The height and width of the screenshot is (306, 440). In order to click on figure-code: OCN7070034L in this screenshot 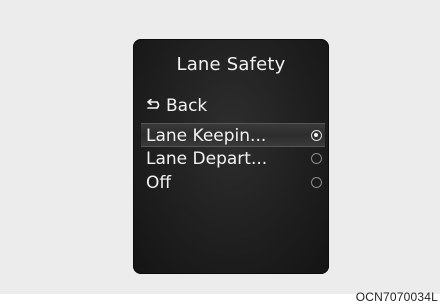, I will do `click(396, 297)`.